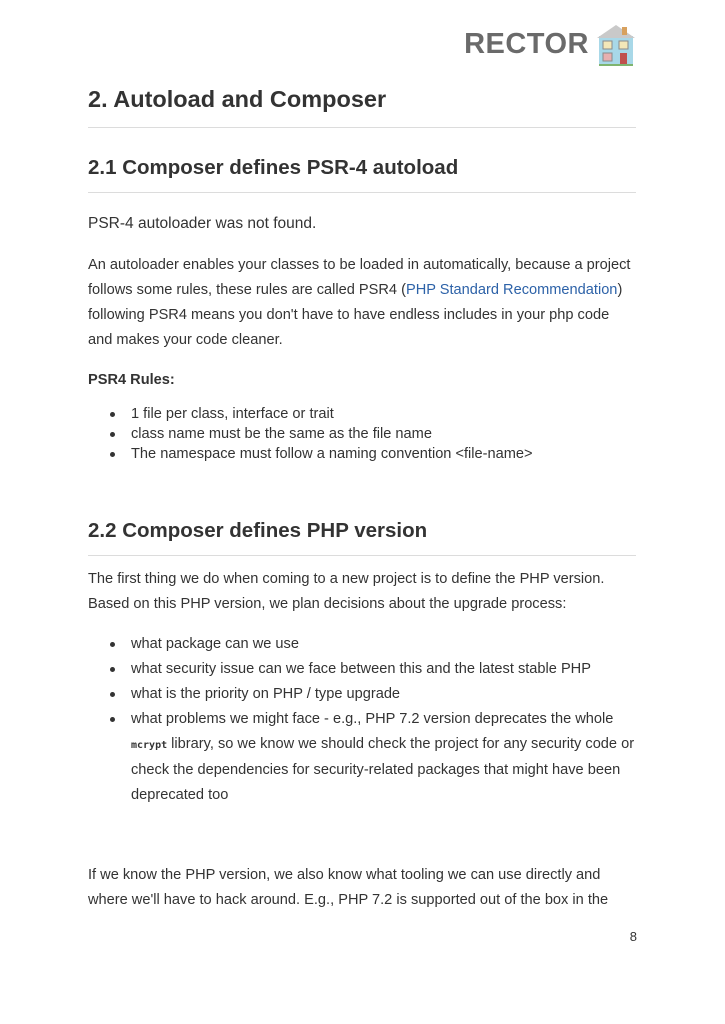 This screenshot has width=725, height=1024. Describe the element at coordinates (273, 167) in the screenshot. I see `section-title-psr4: 2.1 Composer defines PSR-4 autoload` at that location.